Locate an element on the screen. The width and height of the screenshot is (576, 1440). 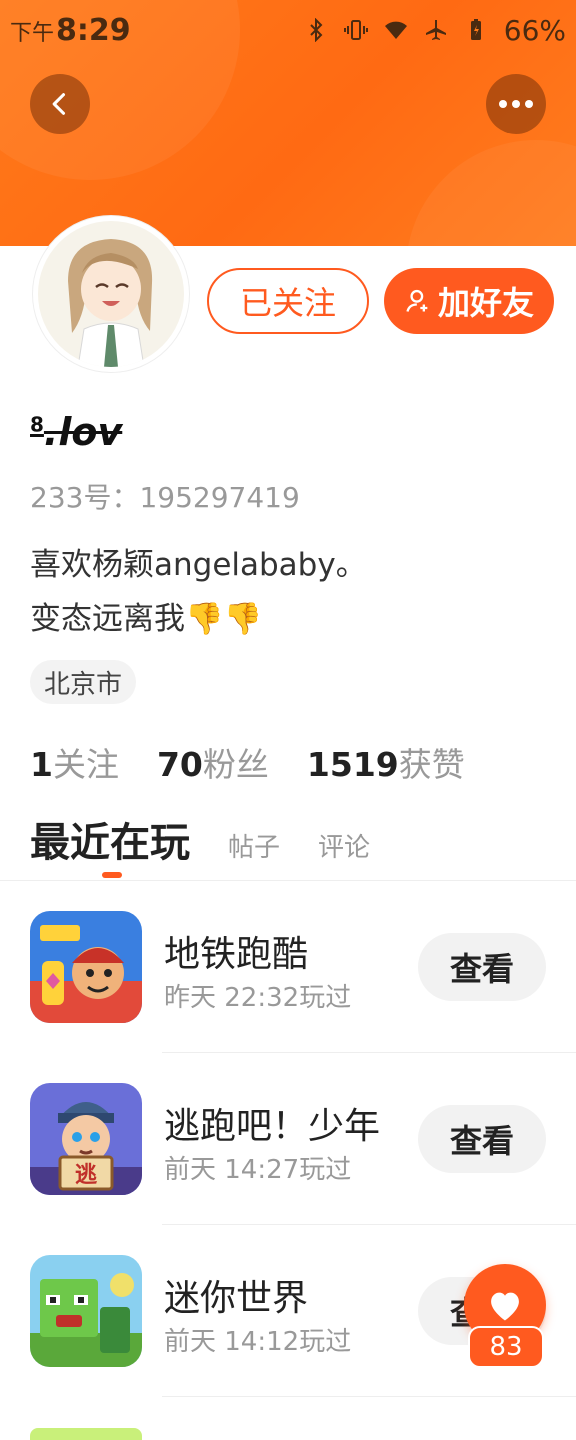
game-name: 地铁跑酷 is located at coordinates (236, 954).